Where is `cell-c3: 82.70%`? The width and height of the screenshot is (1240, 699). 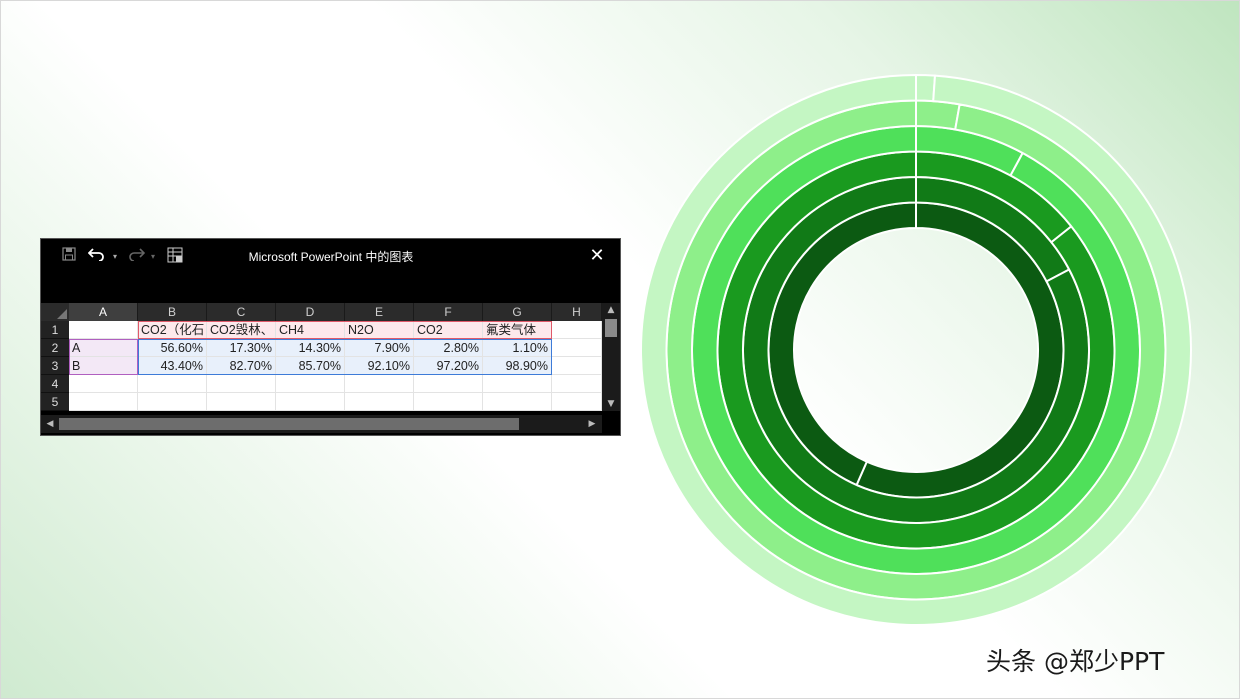 cell-c3: 82.70% is located at coordinates (241, 366).